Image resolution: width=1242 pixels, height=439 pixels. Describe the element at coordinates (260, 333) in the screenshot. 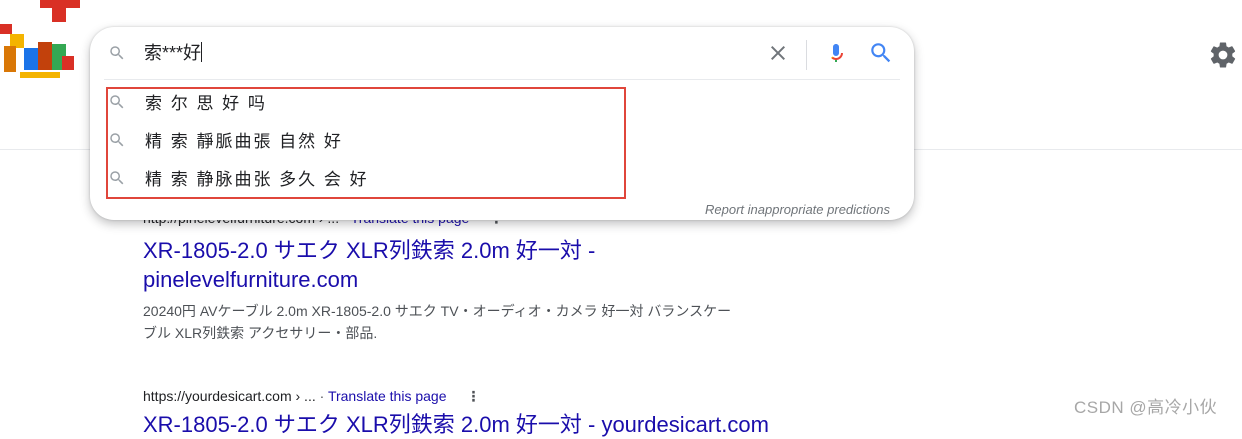

I see `snippet-line: ブル XLR列鉄索 アクセサリー・部品.` at that location.